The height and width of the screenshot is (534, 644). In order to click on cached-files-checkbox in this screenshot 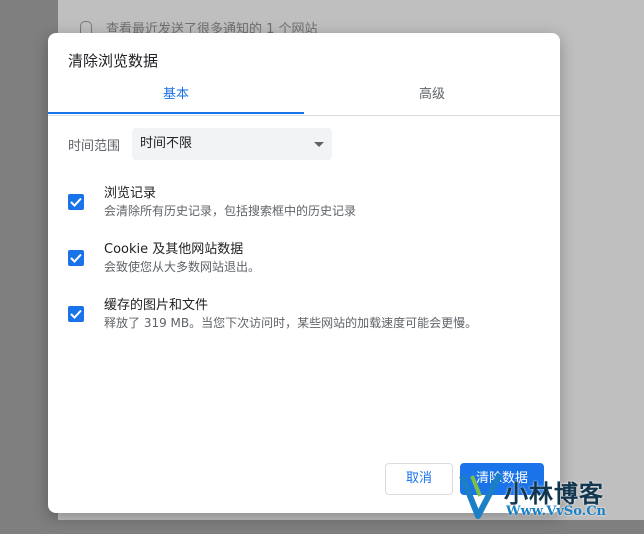, I will do `click(76, 314)`.